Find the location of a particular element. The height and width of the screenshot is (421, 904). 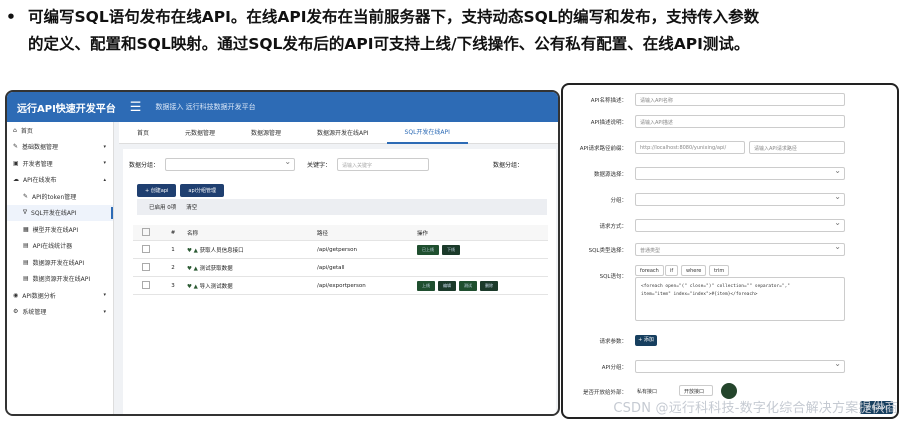

chevron-icon: ▴ is located at coordinates (104, 179).